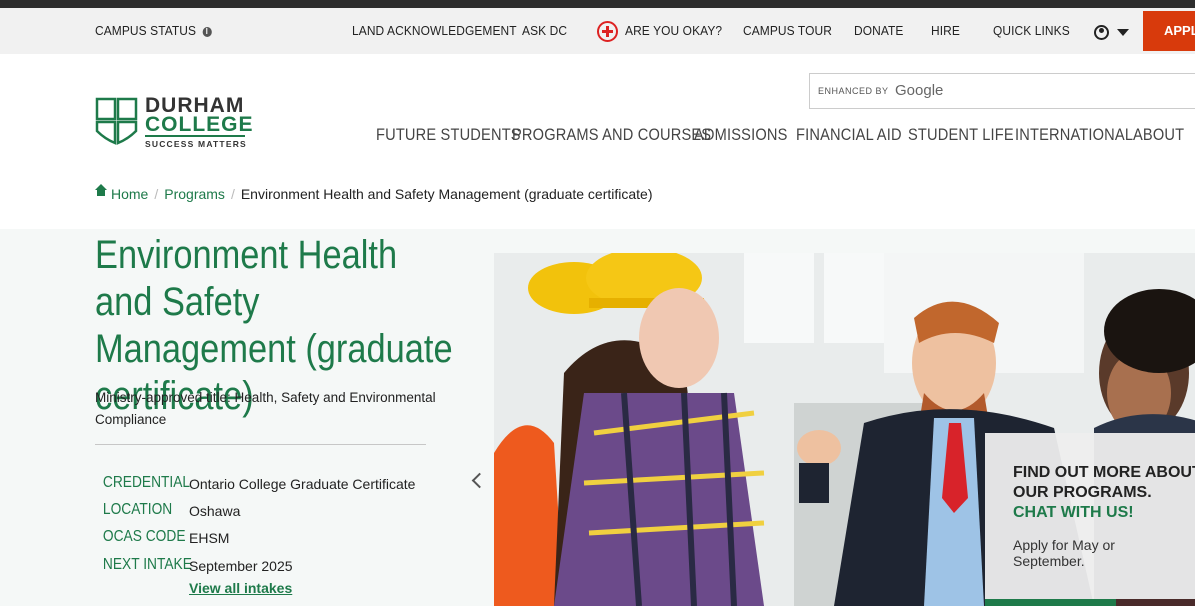 This screenshot has width=1195, height=606. I want to click on nav-future-students: FUTURE STUDENTS, so click(448, 135).